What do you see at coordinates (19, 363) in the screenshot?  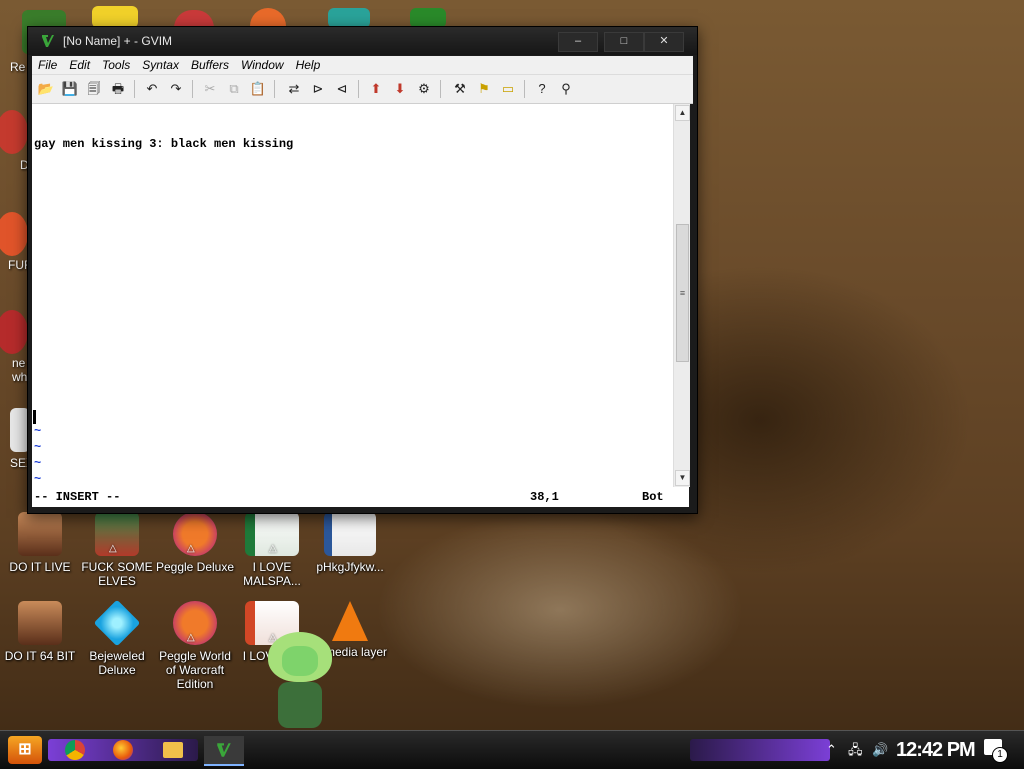 I see `partial-label-ne: ne` at bounding box center [19, 363].